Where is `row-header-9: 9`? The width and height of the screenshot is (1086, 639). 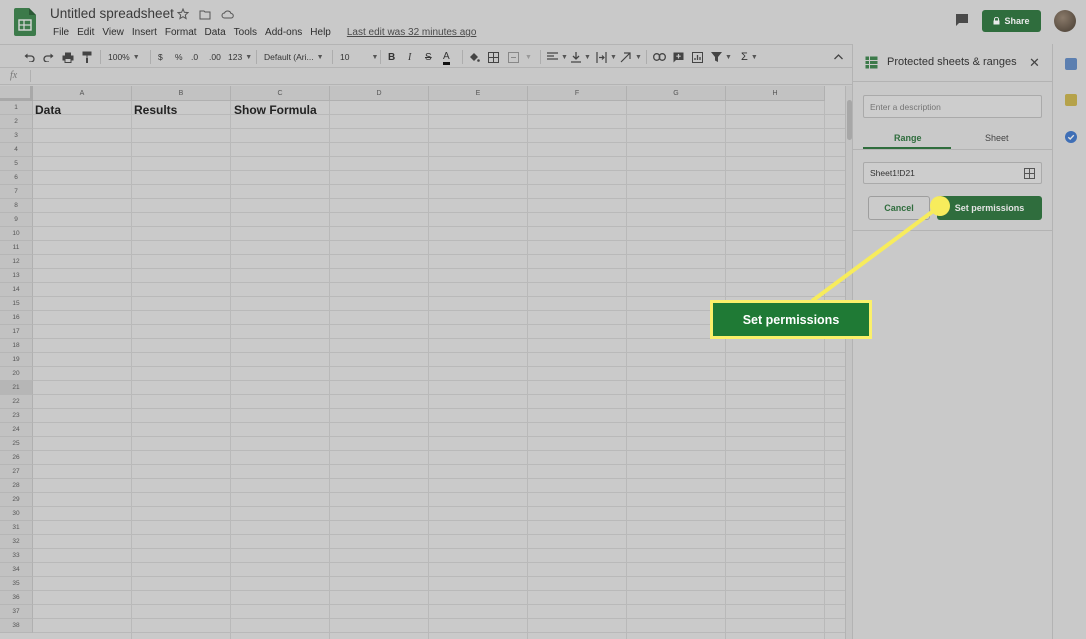 row-header-9: 9 is located at coordinates (16, 220).